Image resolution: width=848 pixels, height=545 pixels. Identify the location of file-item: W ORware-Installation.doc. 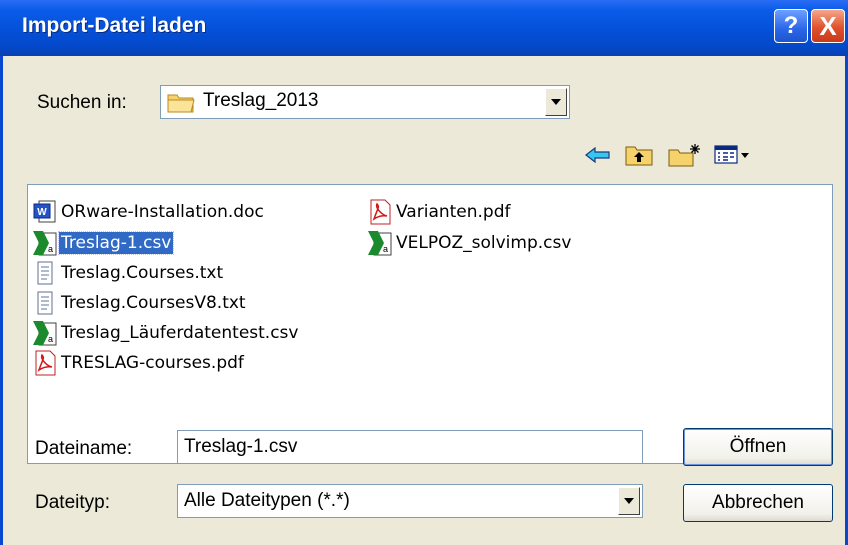
(148, 212).